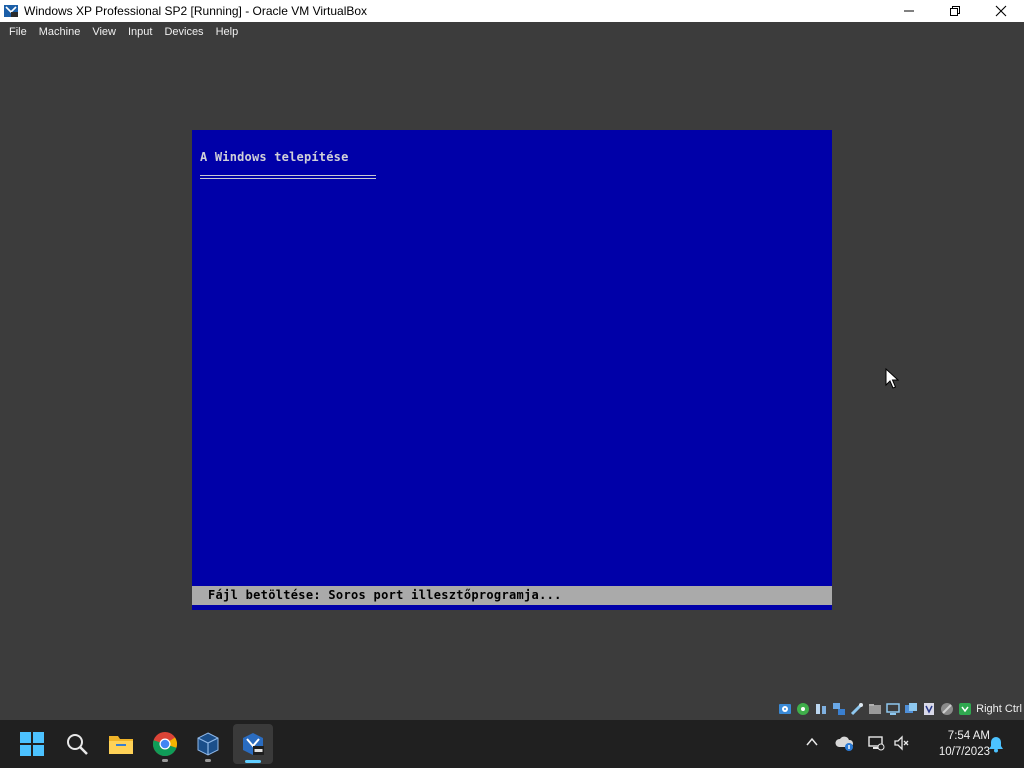 Image resolution: width=1024 pixels, height=768 pixels. I want to click on virtualbox-running-indicator, so click(208, 760).